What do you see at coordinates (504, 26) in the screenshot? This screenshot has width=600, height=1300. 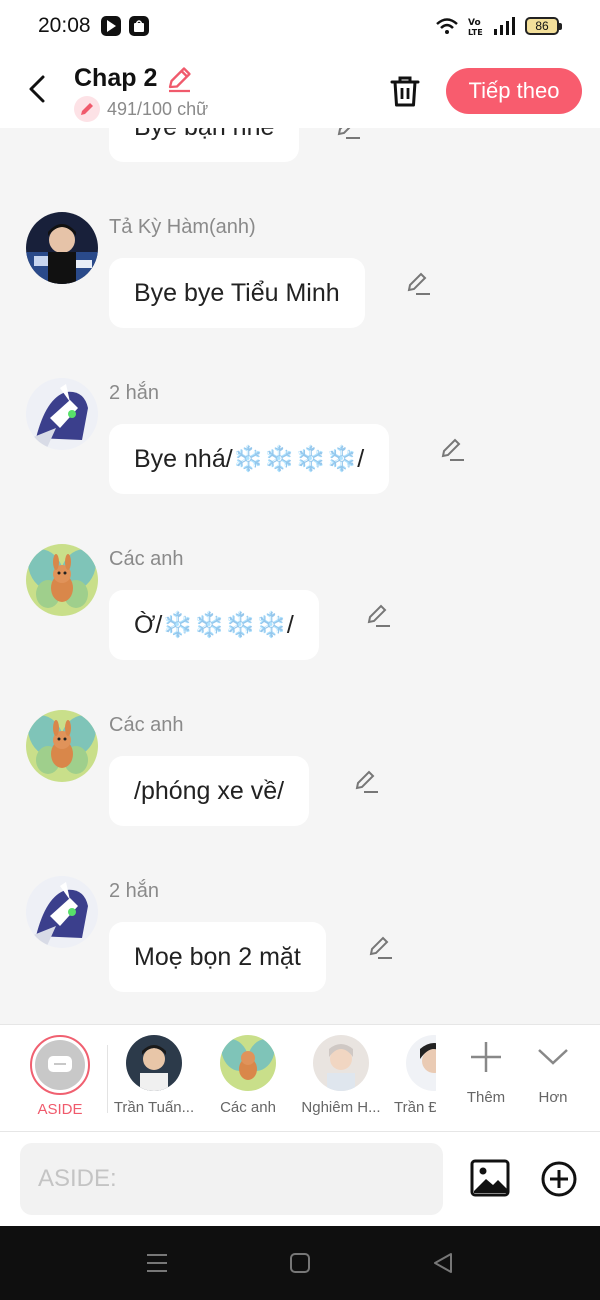 I see `signal-icon` at bounding box center [504, 26].